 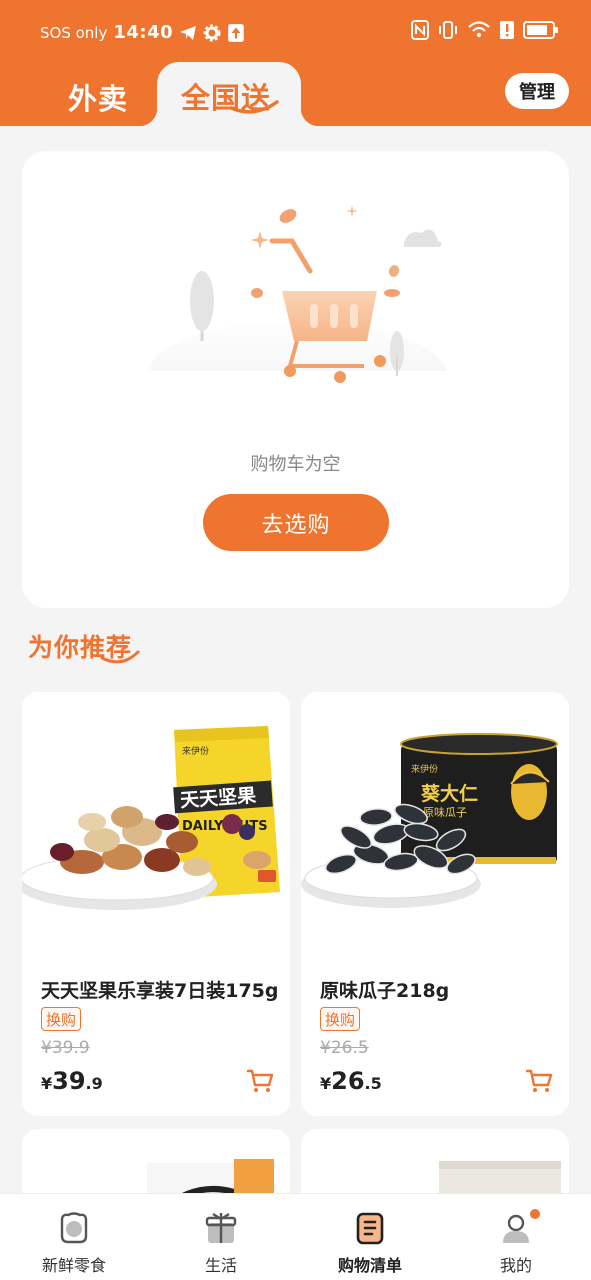 I want to click on go-shopping-button: 去选购, so click(x=296, y=522).